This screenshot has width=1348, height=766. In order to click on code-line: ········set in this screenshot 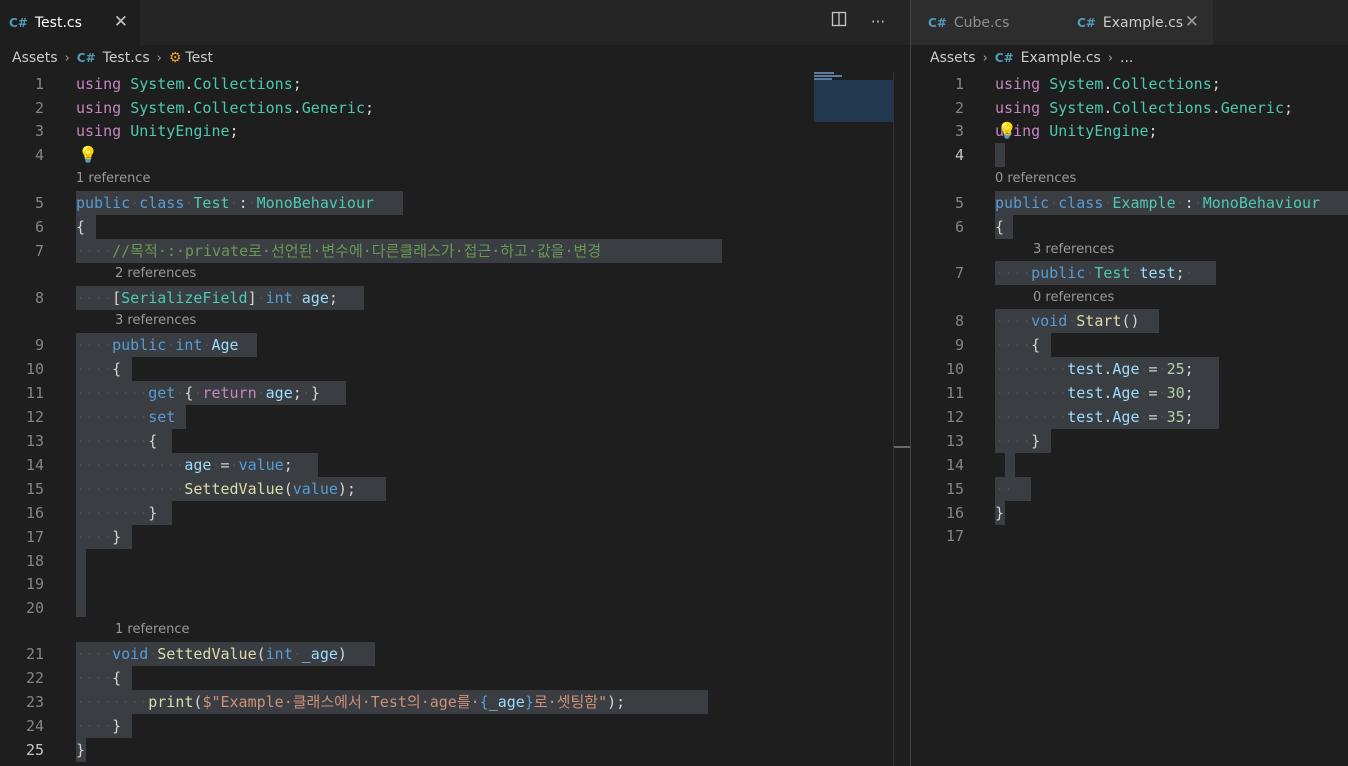, I will do `click(126, 417)`.